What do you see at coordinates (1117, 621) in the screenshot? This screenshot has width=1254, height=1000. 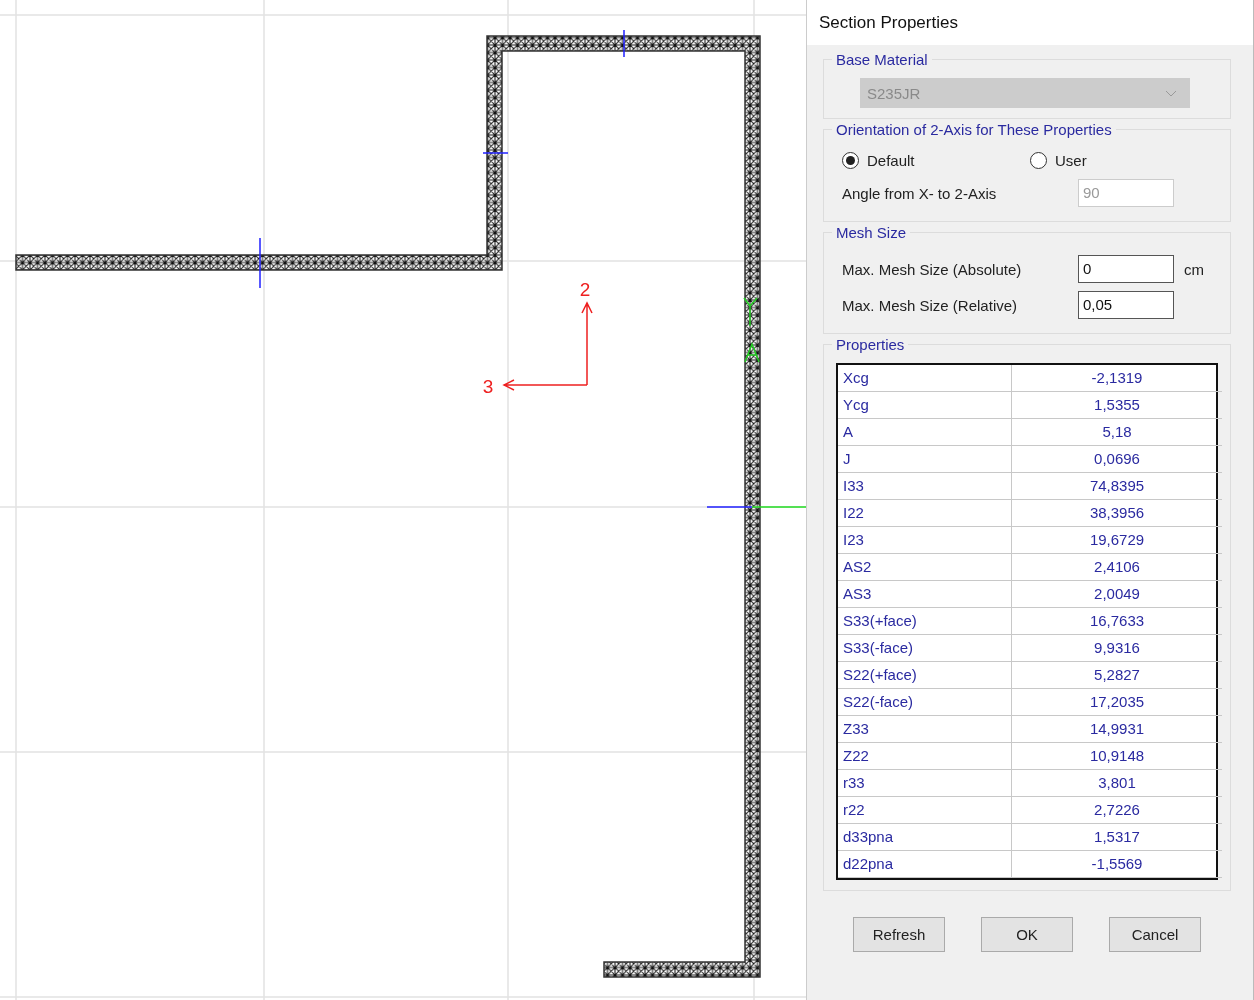 I see `table-cell: 16,7633` at bounding box center [1117, 621].